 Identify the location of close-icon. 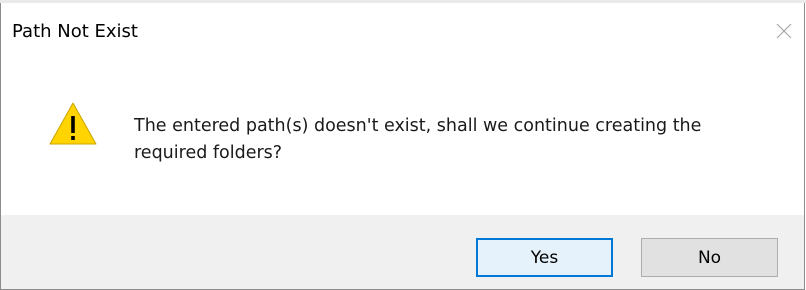
(784, 31).